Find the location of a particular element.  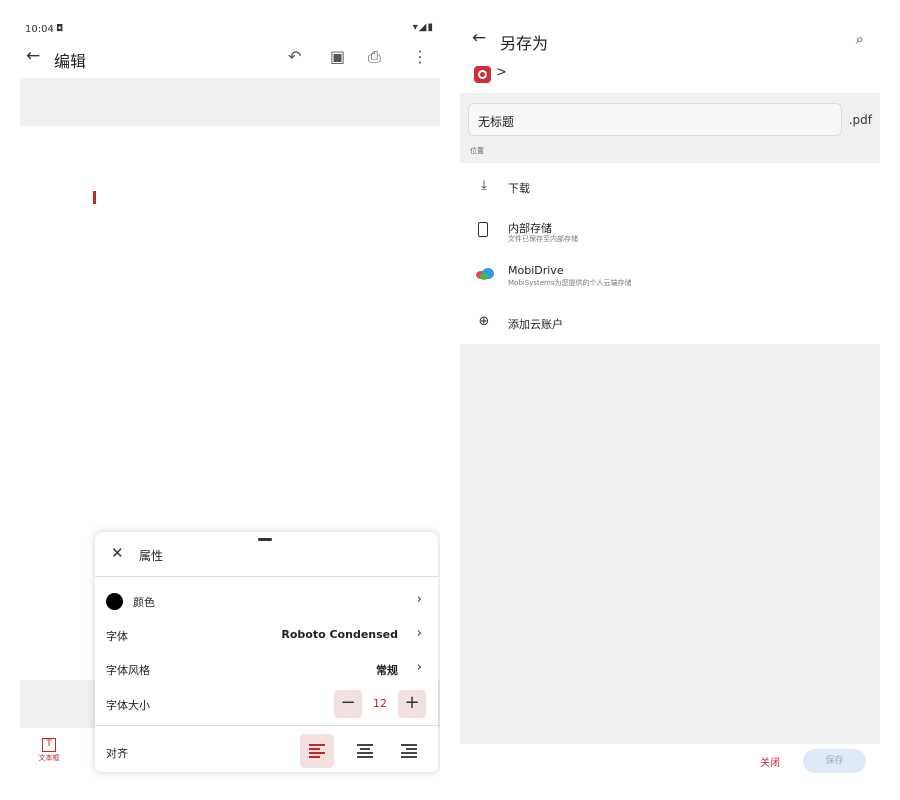

text-box-icon: T is located at coordinates (49, 745).